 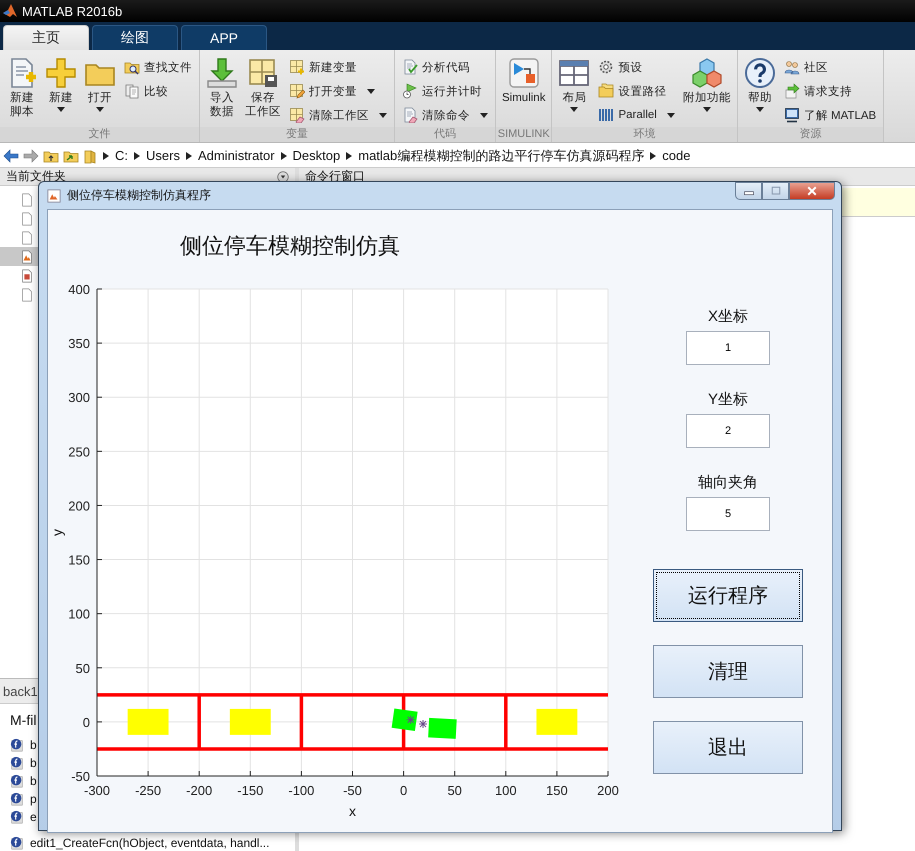 I want to click on tick-label: -200, so click(x=199, y=790).